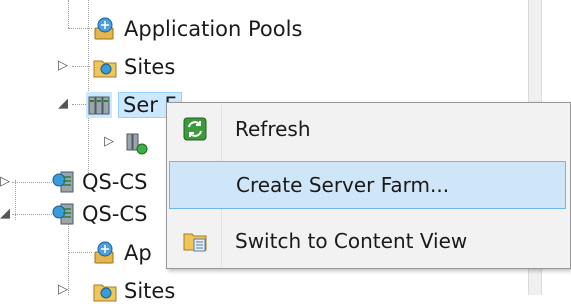  What do you see at coordinates (351, 241) in the screenshot?
I see `menu-item-label: Switch to Content View` at bounding box center [351, 241].